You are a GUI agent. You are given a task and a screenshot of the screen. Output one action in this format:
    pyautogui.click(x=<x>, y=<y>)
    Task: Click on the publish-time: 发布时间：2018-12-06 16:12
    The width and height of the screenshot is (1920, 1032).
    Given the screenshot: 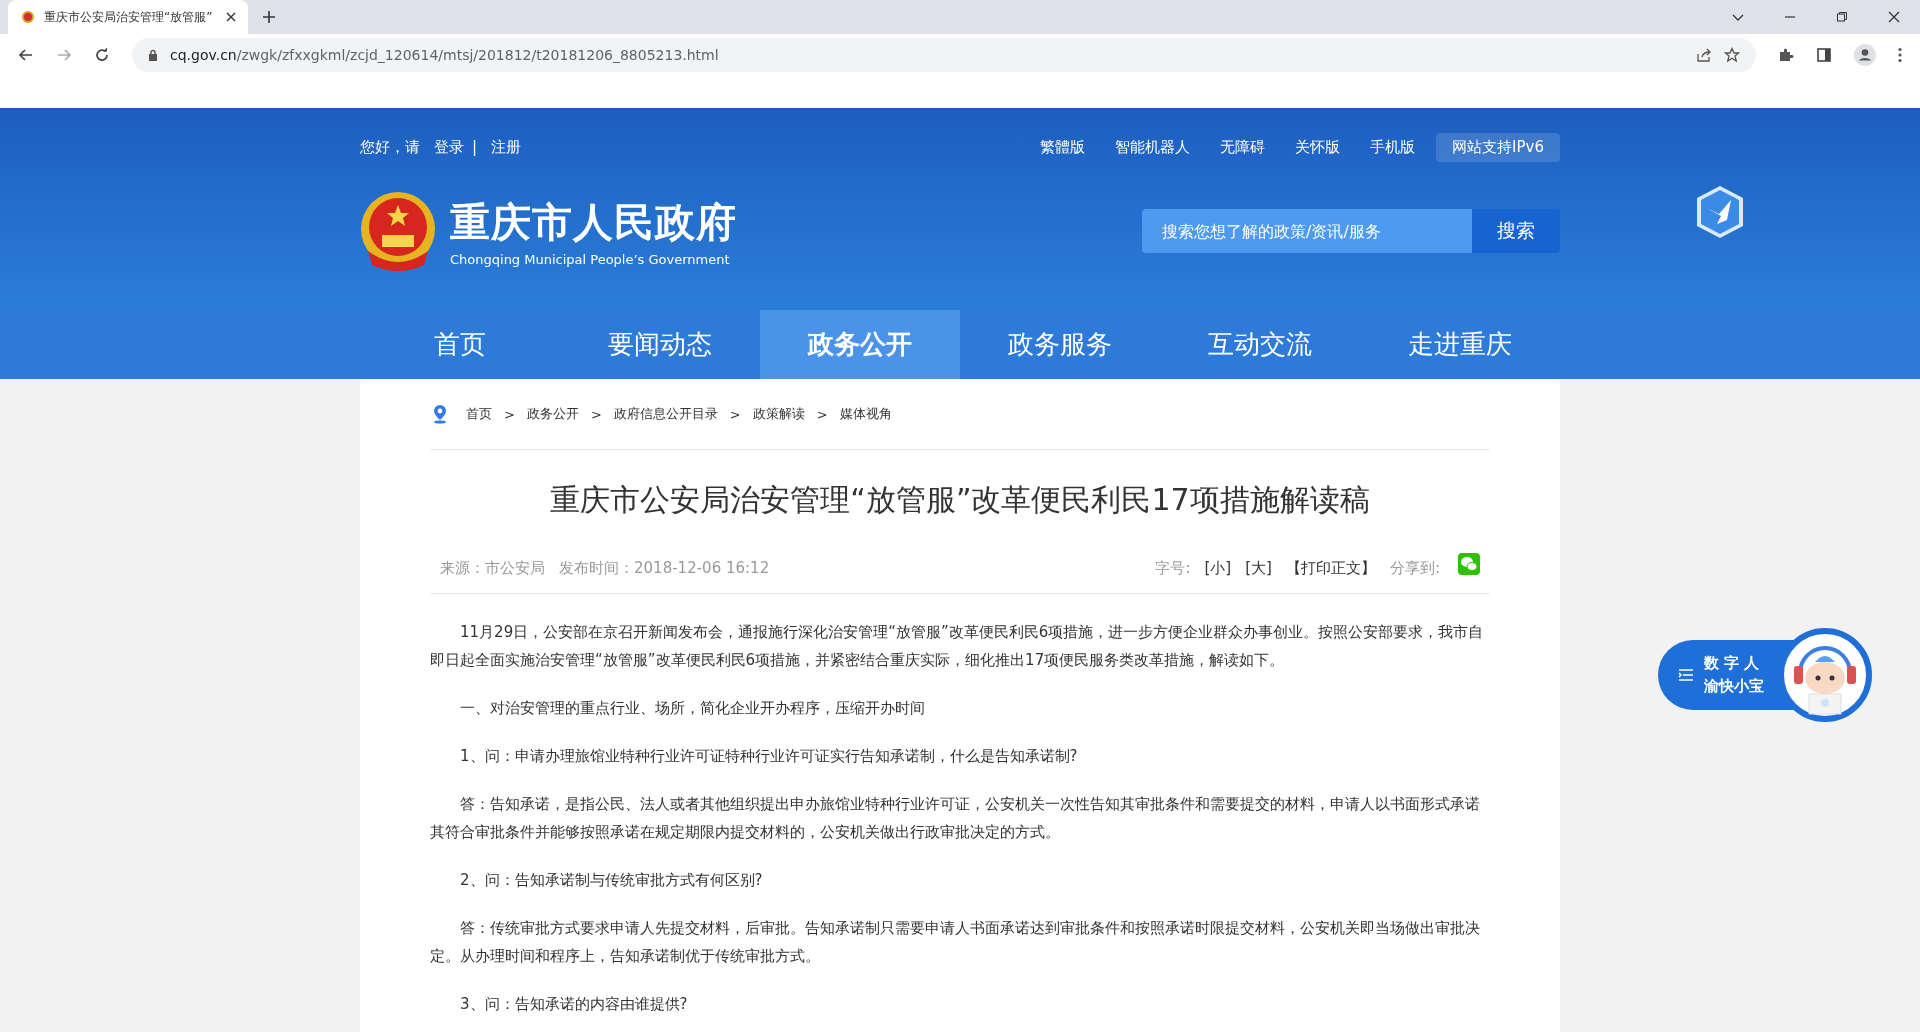 What is the action you would take?
    pyautogui.click(x=664, y=568)
    